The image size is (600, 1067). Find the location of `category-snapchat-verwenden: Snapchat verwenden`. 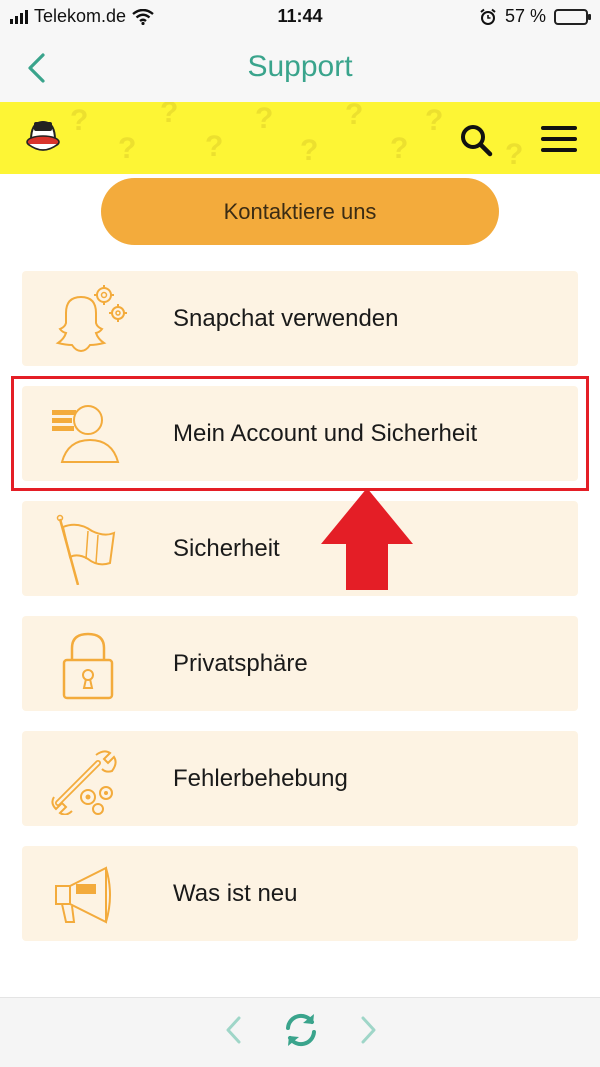

category-snapchat-verwenden: Snapchat verwenden is located at coordinates (300, 318).